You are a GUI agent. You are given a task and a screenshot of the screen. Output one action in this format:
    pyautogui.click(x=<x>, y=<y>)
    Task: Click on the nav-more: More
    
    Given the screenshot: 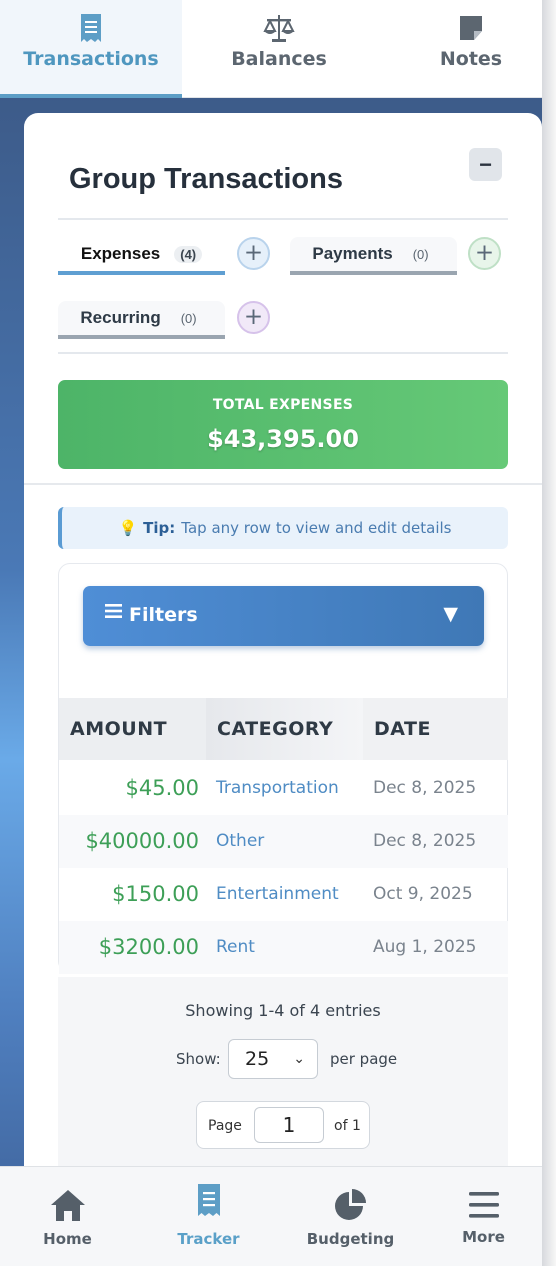 What is the action you would take?
    pyautogui.click(x=483, y=1216)
    